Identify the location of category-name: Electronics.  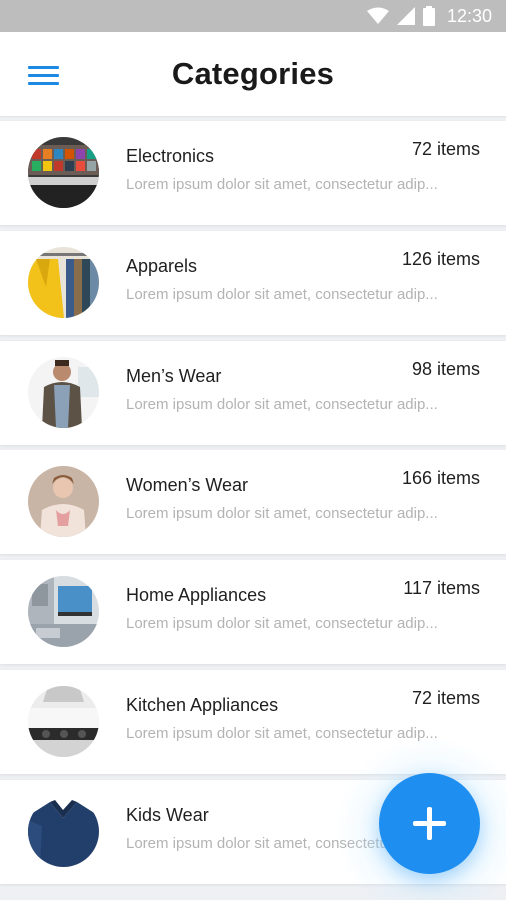
(170, 156).